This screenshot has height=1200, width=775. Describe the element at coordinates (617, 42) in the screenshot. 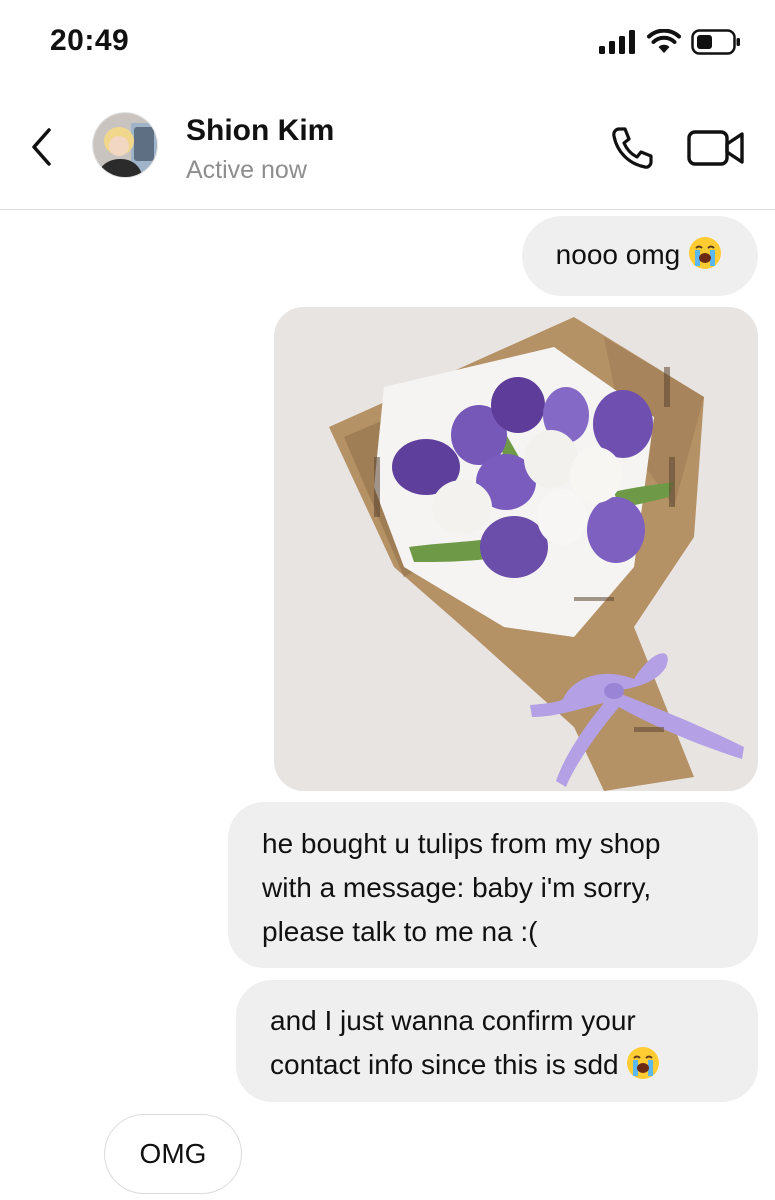

I see `signal-icon` at that location.